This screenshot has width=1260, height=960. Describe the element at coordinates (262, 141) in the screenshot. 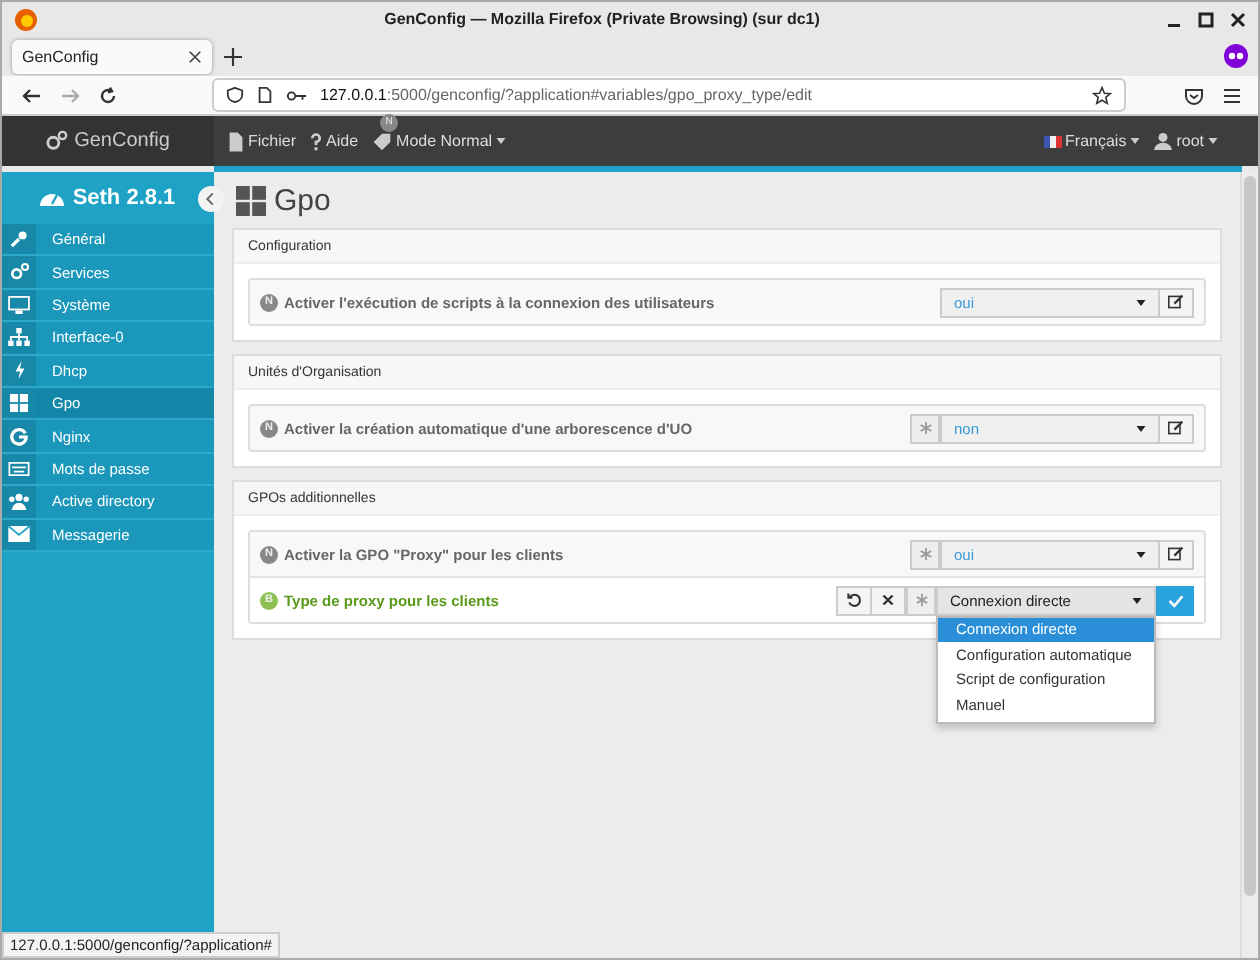

I see `menu-item: Fichier` at that location.